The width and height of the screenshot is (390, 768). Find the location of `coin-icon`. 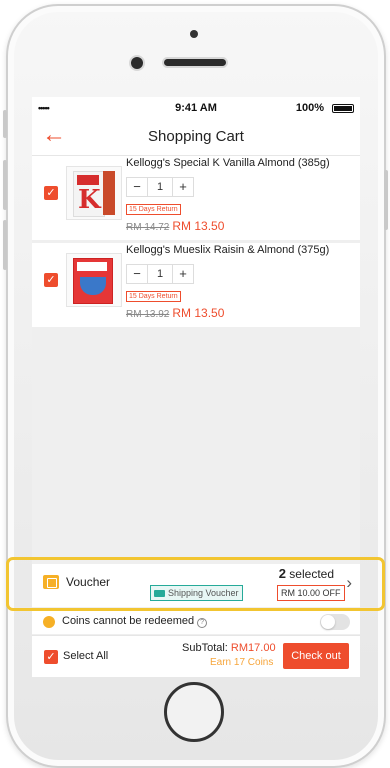

coin-icon is located at coordinates (49, 622).